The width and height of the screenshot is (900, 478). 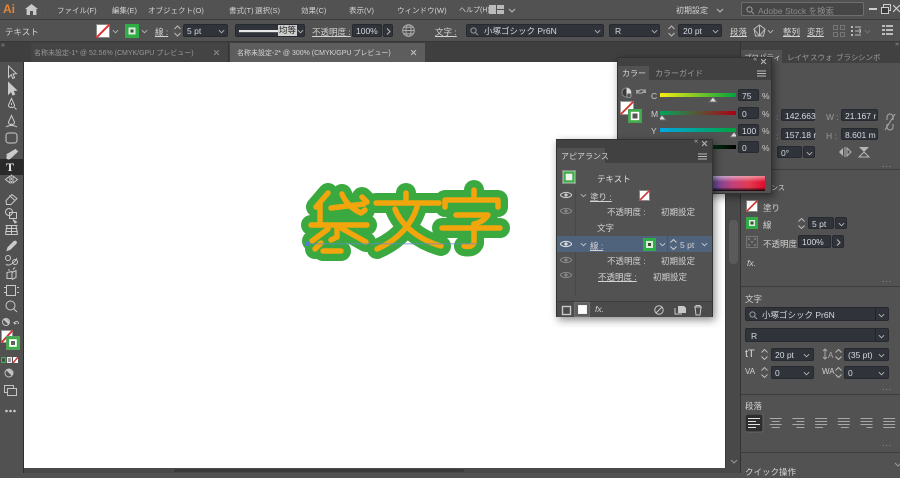 I want to click on svg-text: T, so click(x=10, y=167).